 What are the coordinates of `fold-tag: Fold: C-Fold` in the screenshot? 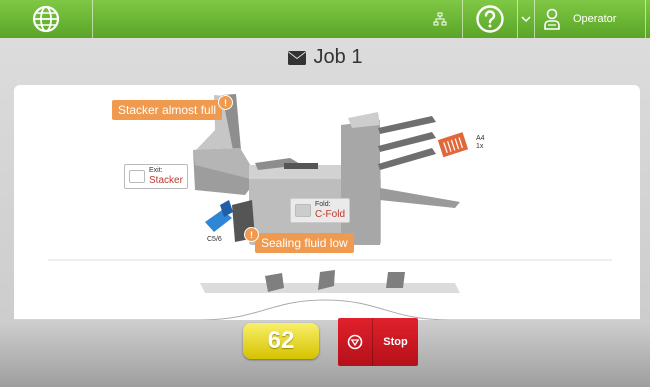 It's located at (320, 210).